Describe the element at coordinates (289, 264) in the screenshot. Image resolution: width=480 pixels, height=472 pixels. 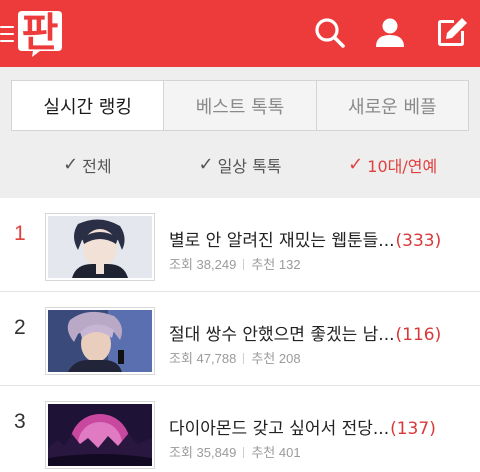
I see `recommend-count: 132` at that location.